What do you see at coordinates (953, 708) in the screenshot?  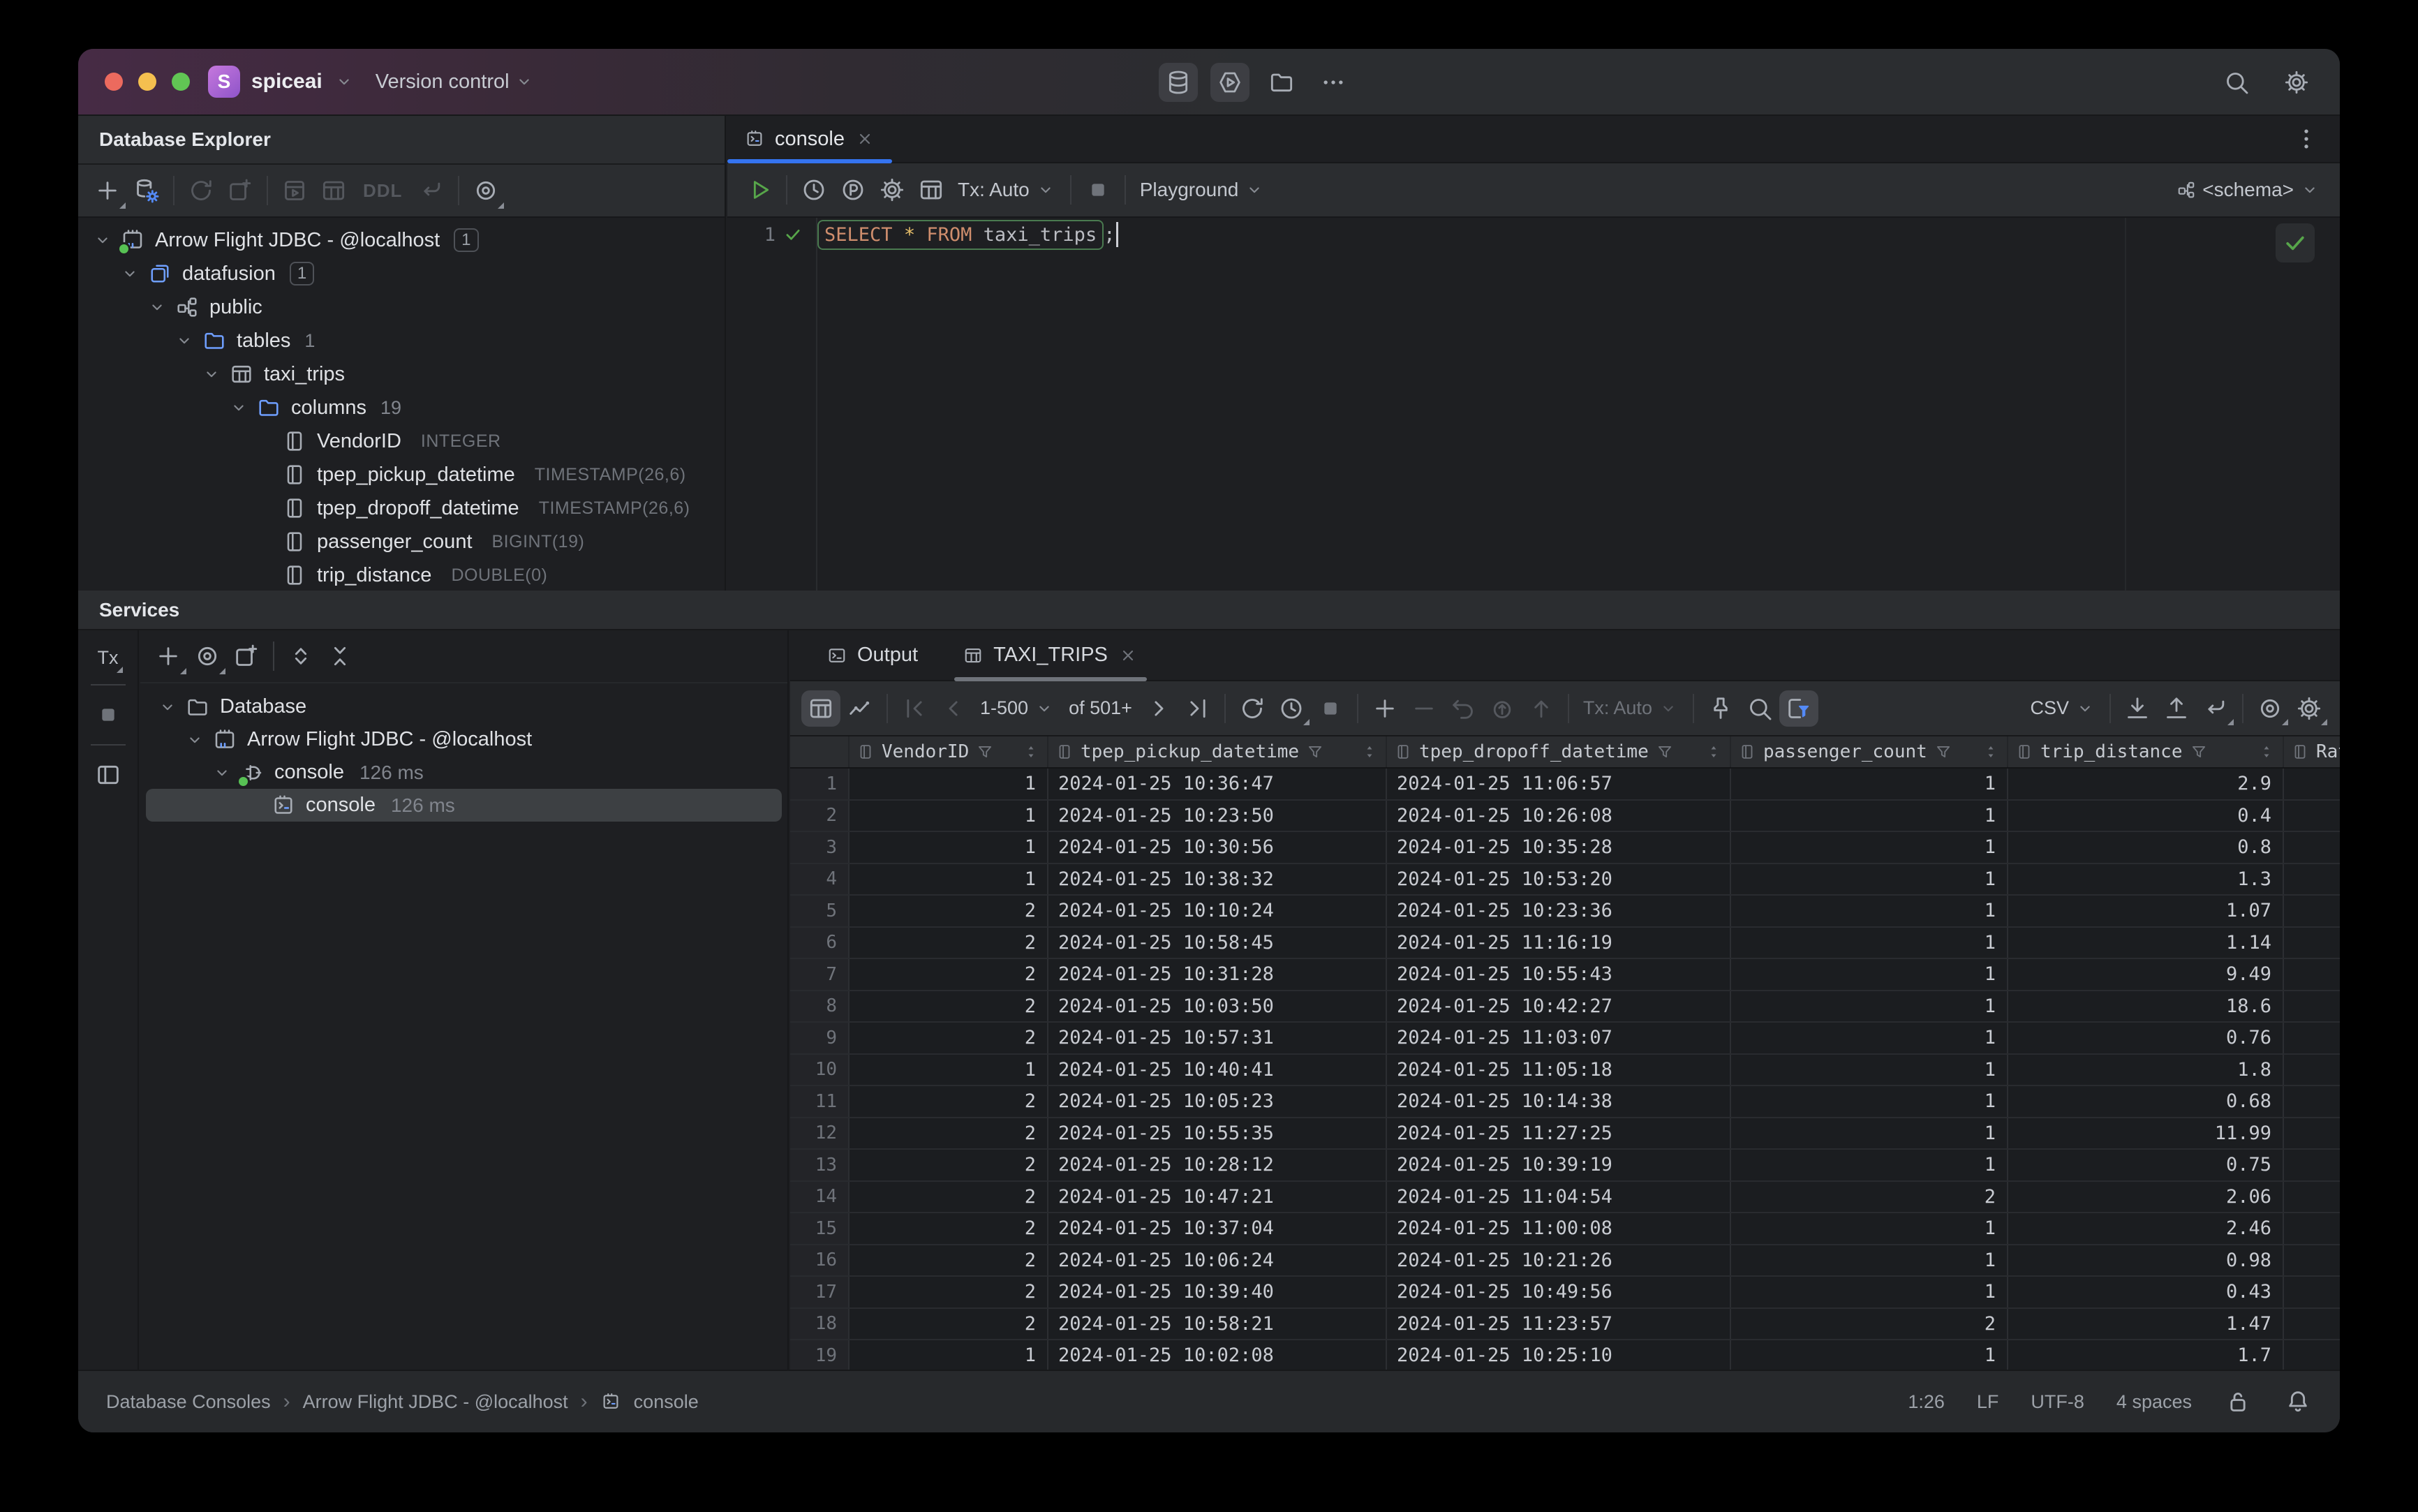 I see `previous-page-button` at bounding box center [953, 708].